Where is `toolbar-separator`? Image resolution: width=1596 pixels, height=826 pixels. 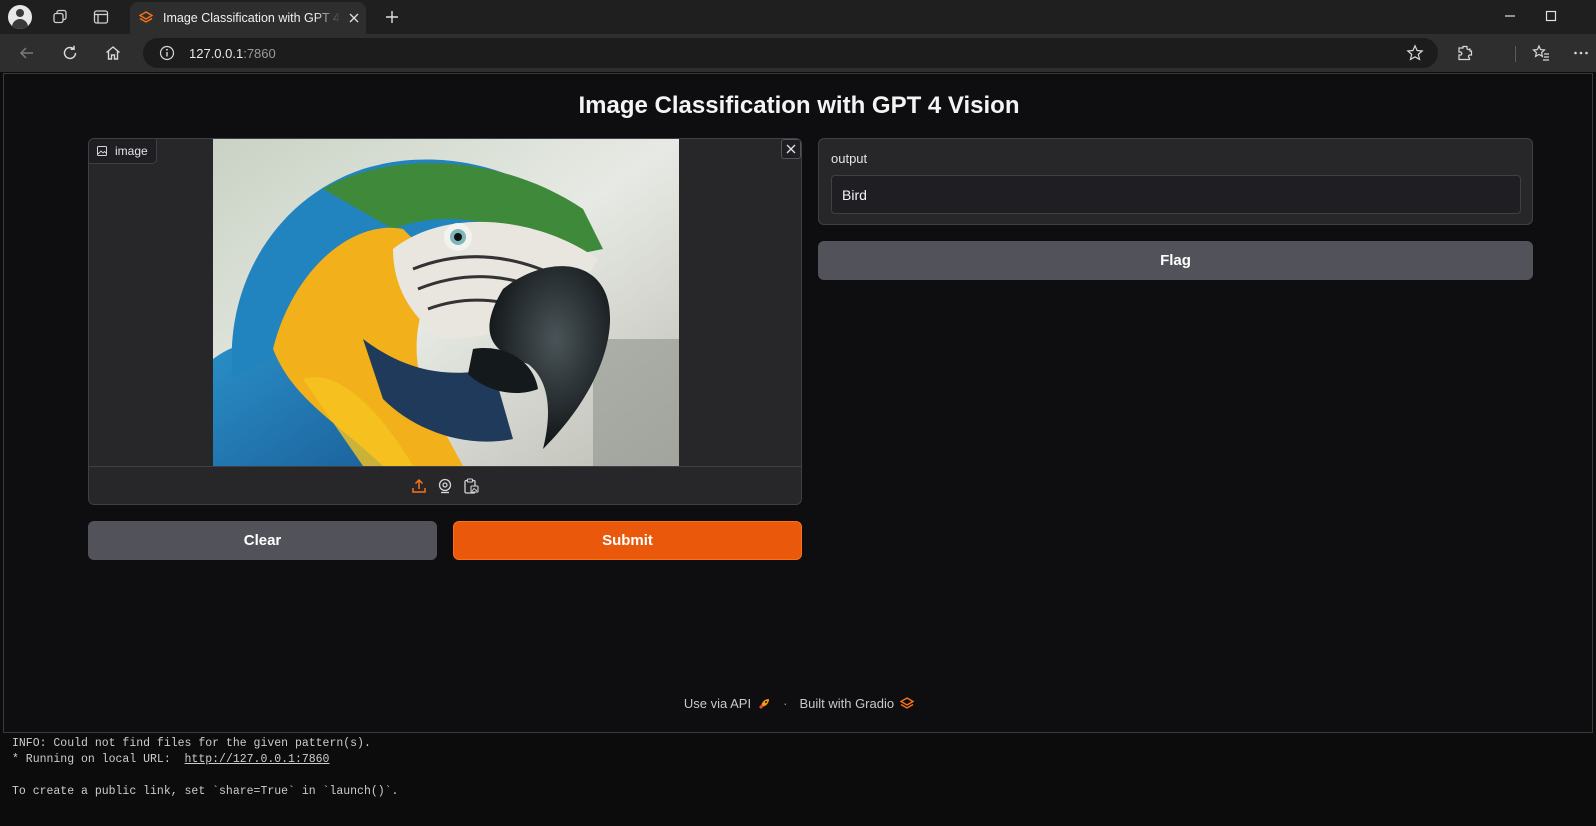 toolbar-separator is located at coordinates (1515, 54).